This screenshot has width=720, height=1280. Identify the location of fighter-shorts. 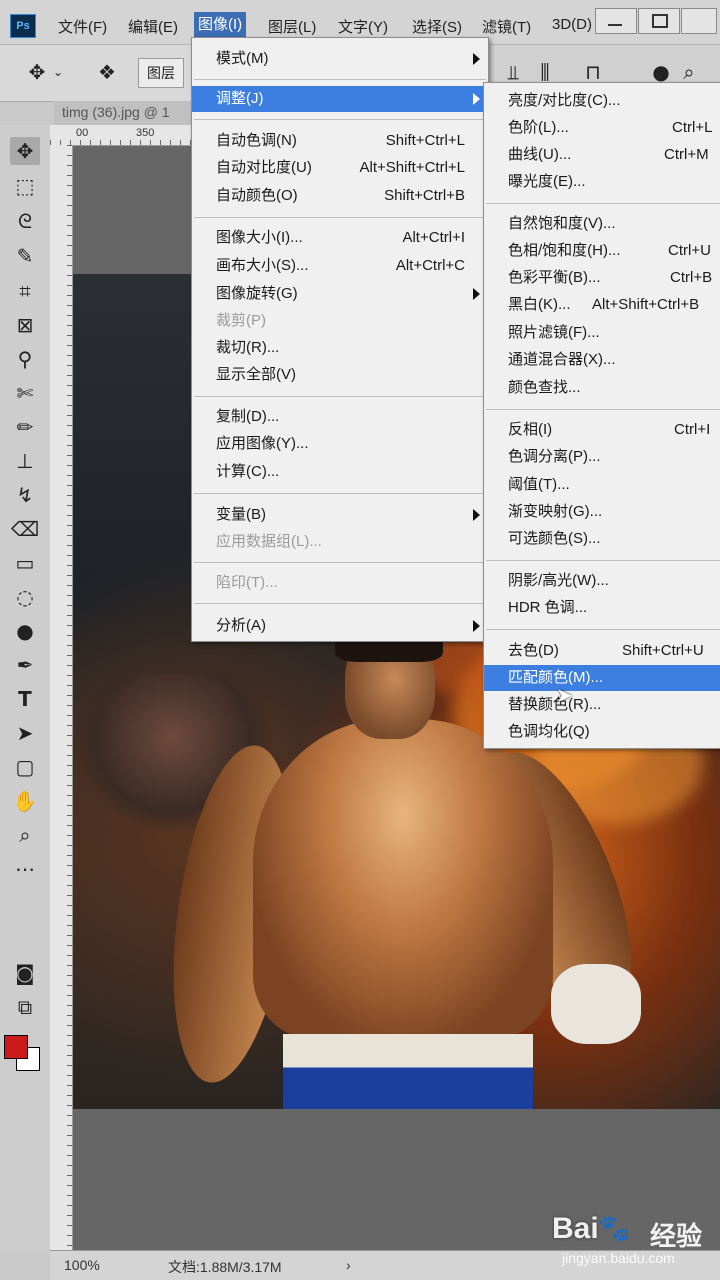
(408, 1071).